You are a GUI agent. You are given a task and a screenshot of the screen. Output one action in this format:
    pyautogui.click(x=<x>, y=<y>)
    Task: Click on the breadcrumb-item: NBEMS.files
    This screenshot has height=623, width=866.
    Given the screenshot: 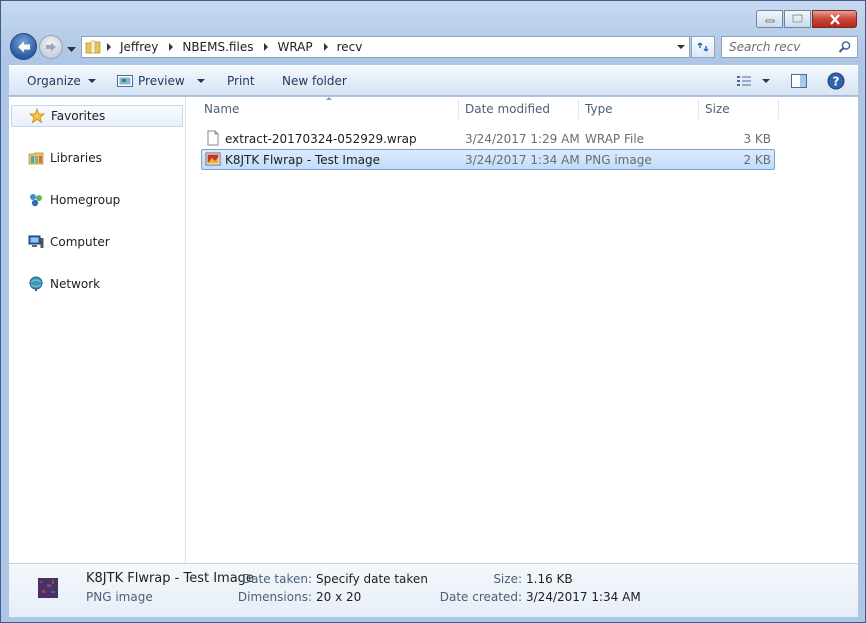 What is the action you would take?
    pyautogui.click(x=217, y=47)
    